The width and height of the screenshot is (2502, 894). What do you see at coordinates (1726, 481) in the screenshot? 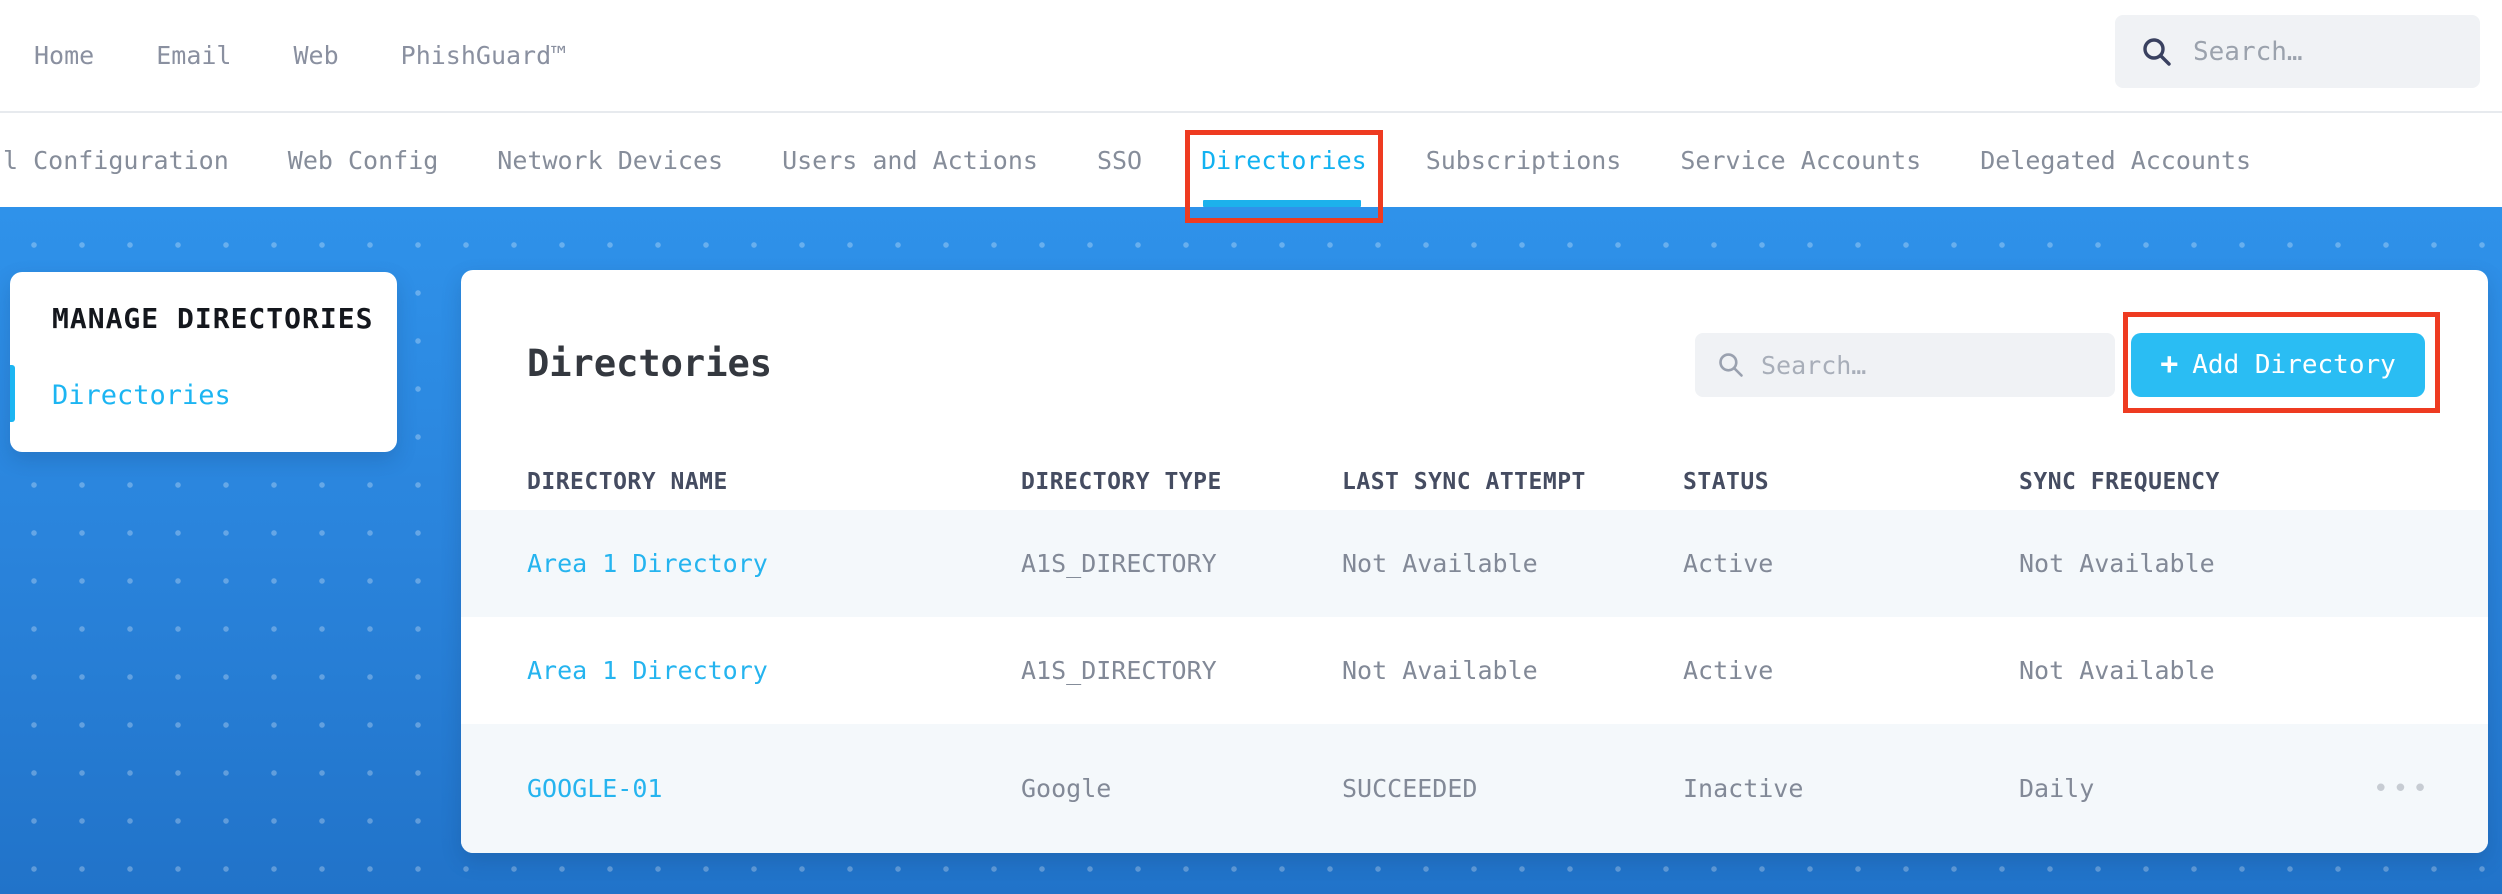
I see `col-status: STATUS` at bounding box center [1726, 481].